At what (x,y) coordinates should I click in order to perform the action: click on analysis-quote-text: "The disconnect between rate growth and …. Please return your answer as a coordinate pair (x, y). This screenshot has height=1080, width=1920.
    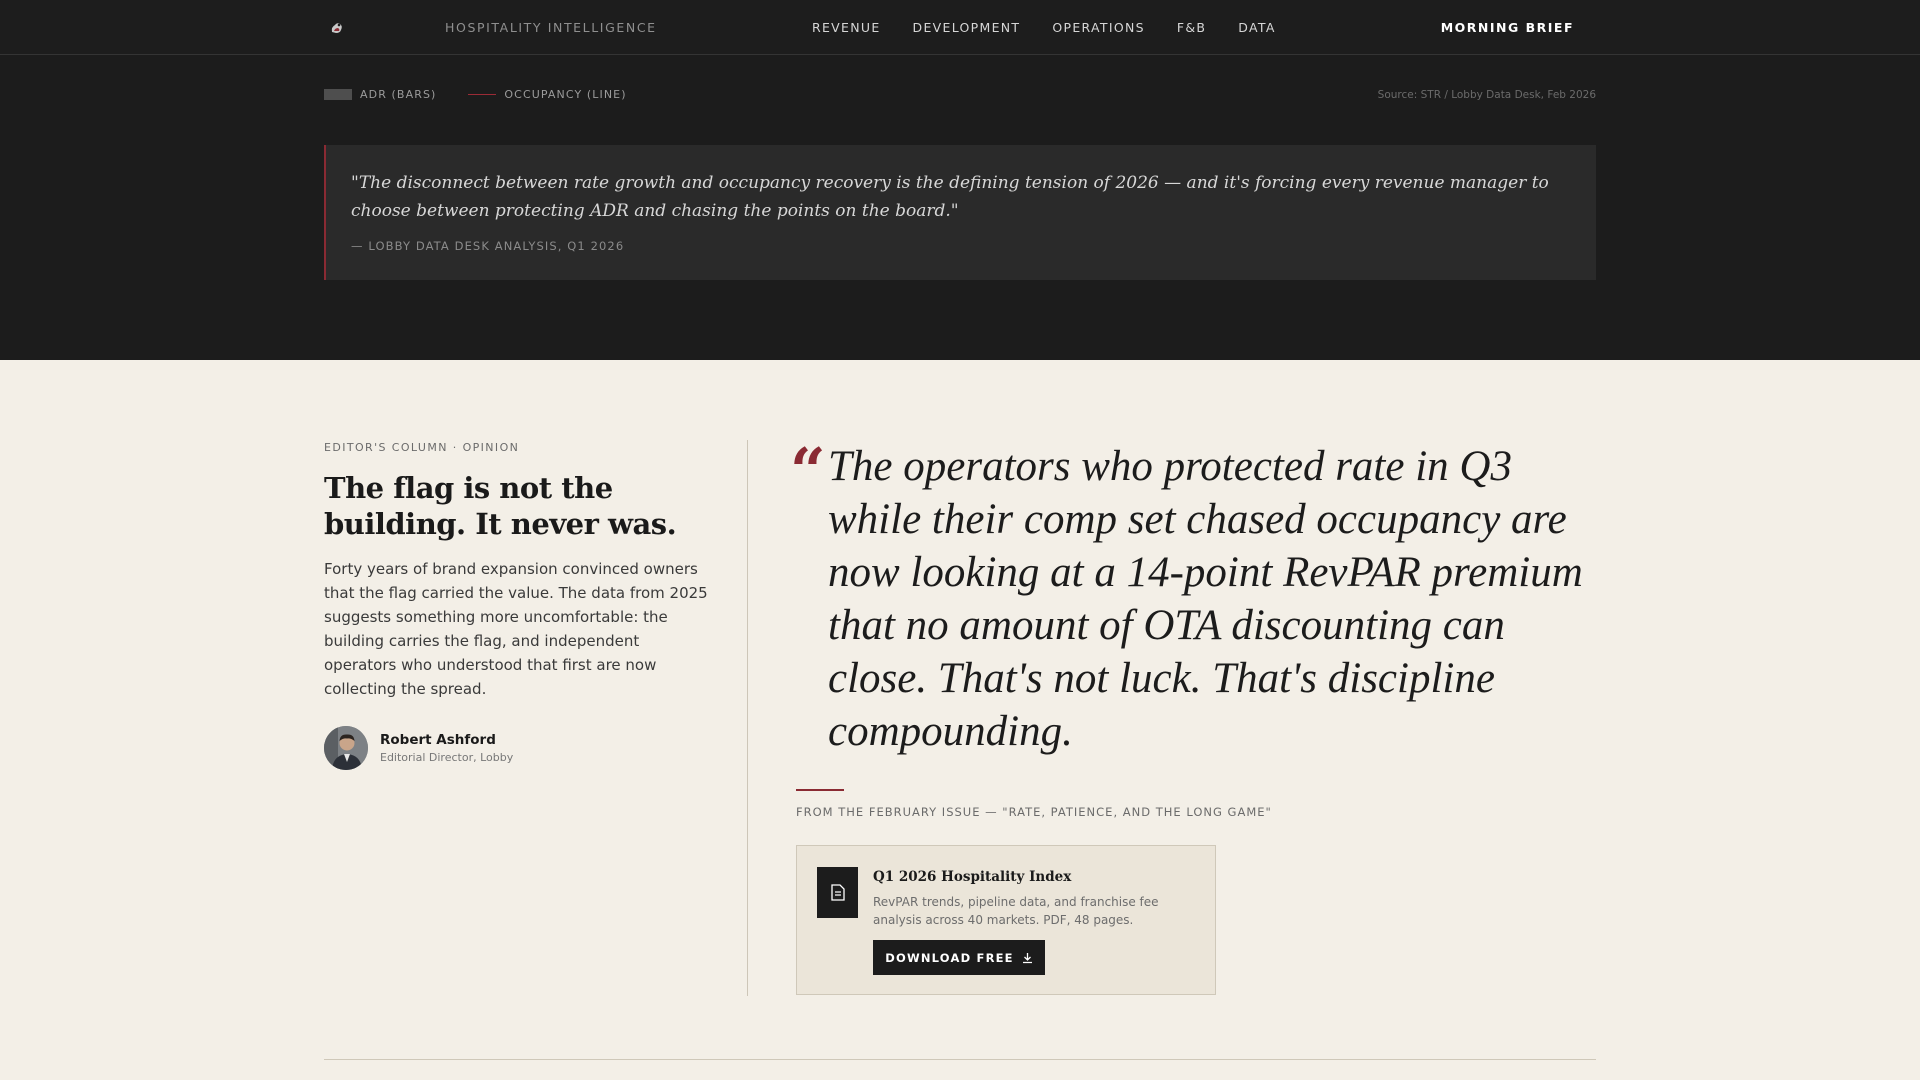
    Looking at the image, I should click on (950, 197).